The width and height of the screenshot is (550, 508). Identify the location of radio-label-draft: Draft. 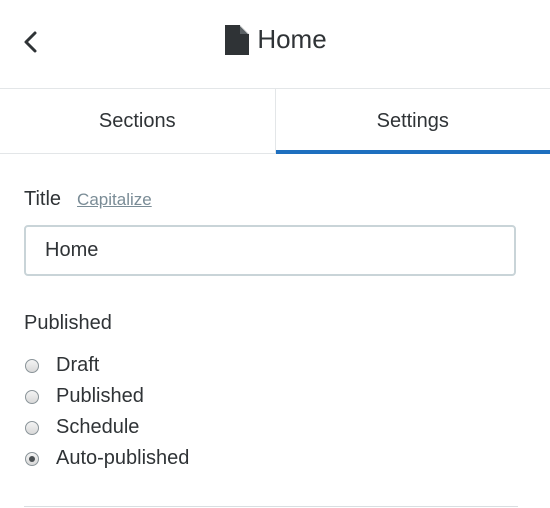
(78, 365).